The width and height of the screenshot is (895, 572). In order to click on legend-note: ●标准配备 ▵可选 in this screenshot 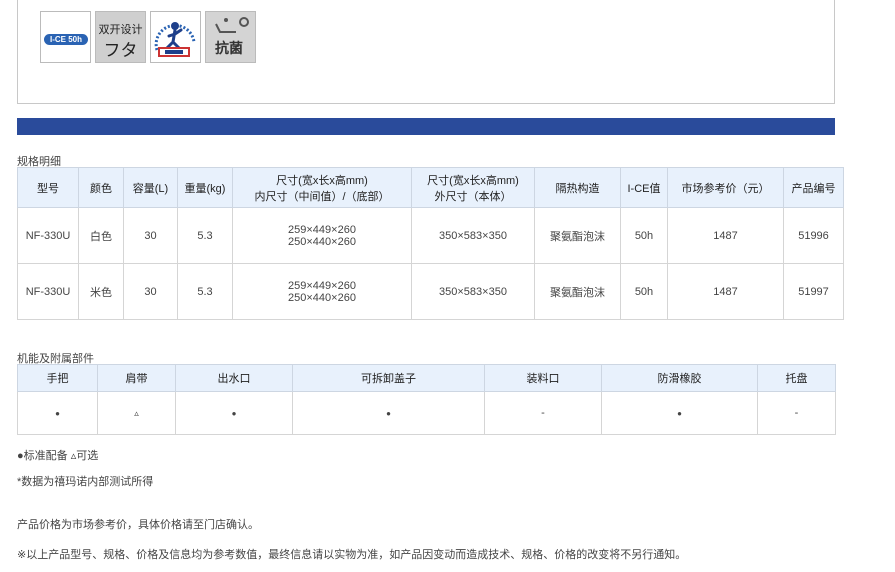, I will do `click(58, 456)`.